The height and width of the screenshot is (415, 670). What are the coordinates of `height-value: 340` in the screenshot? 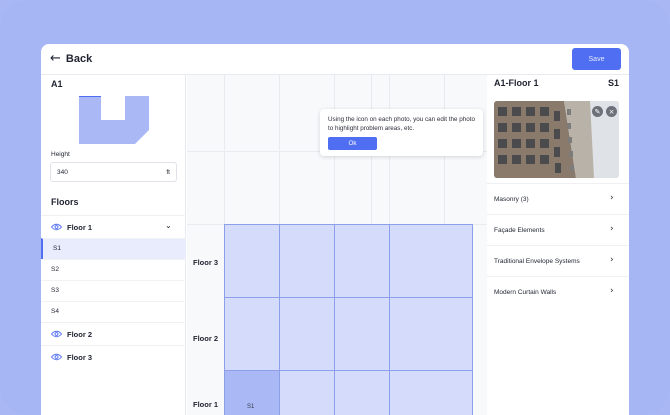 It's located at (62, 172).